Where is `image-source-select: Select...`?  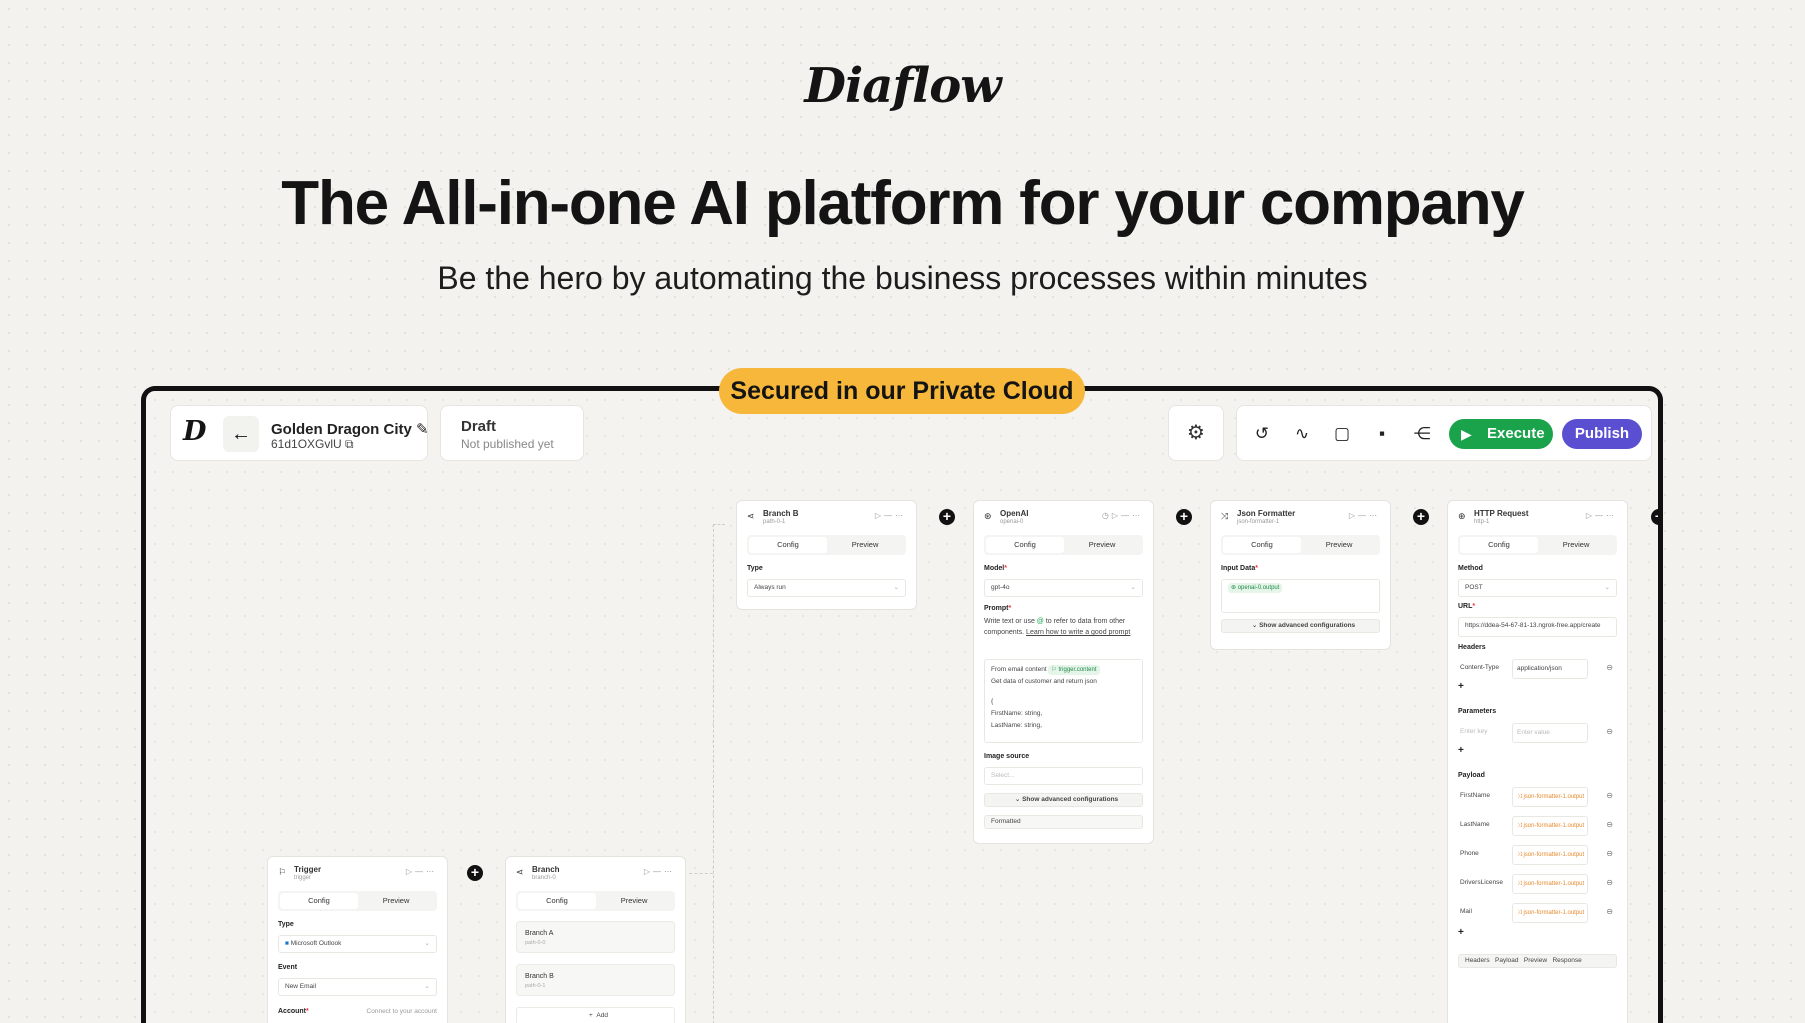
image-source-select: Select... is located at coordinates (1063, 776).